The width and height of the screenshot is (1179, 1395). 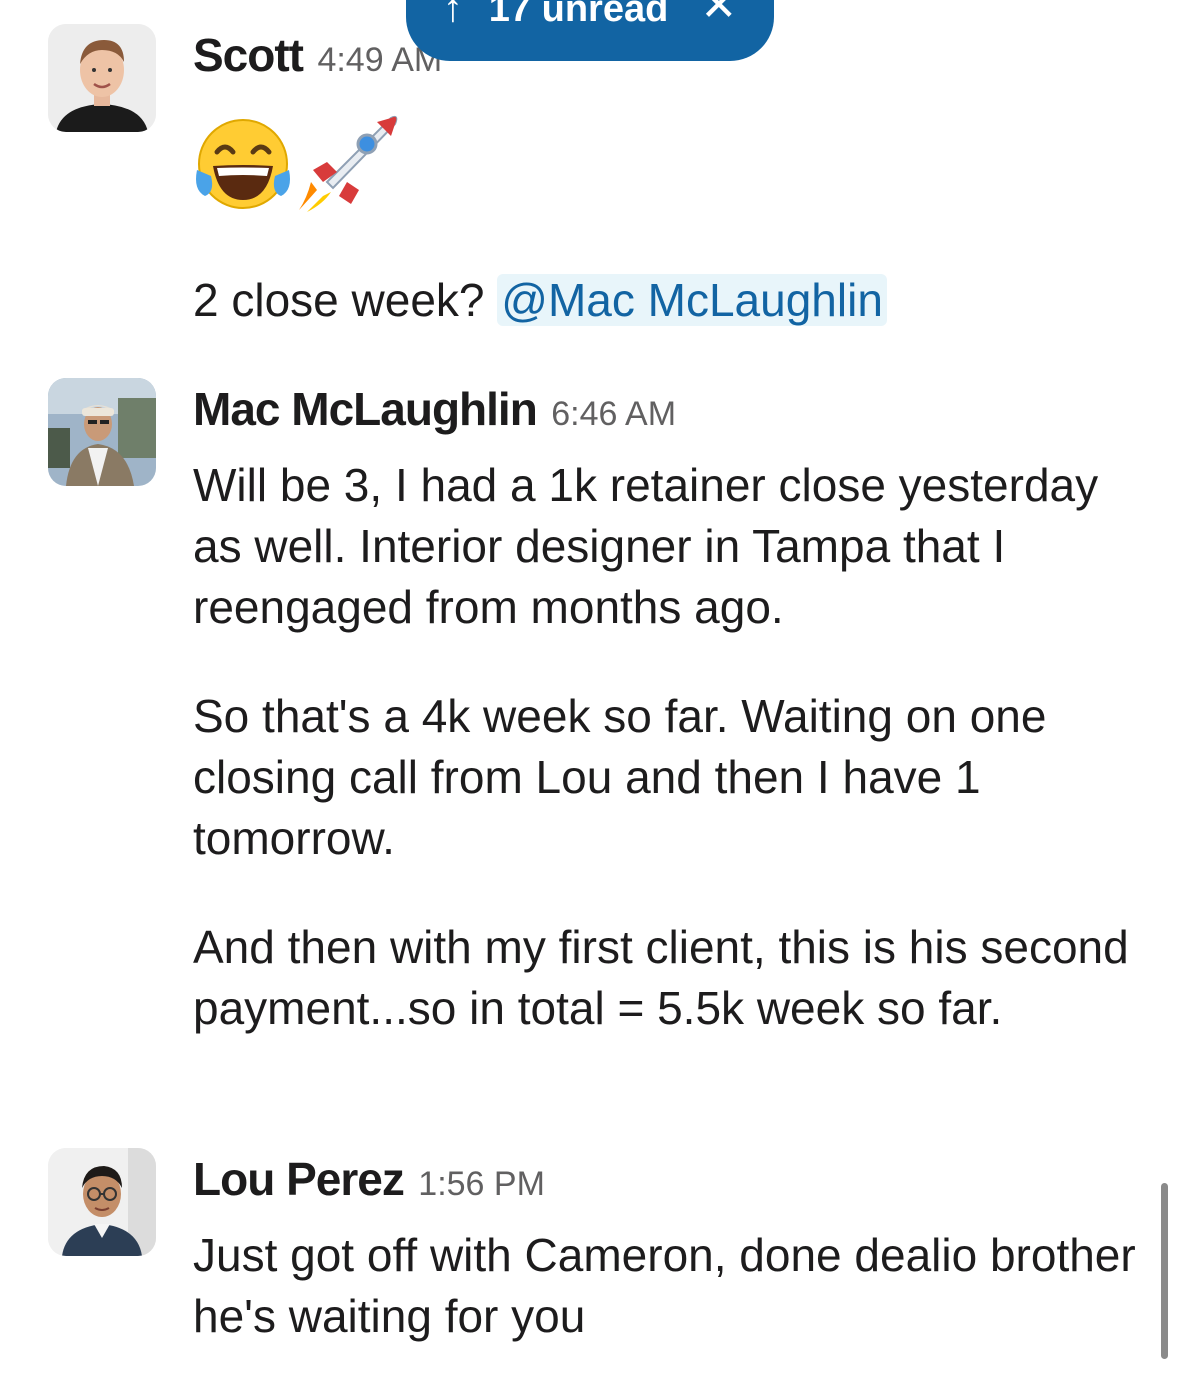 What do you see at coordinates (317, 55) in the screenshot?
I see `message-header: Scott 4:49 AM` at bounding box center [317, 55].